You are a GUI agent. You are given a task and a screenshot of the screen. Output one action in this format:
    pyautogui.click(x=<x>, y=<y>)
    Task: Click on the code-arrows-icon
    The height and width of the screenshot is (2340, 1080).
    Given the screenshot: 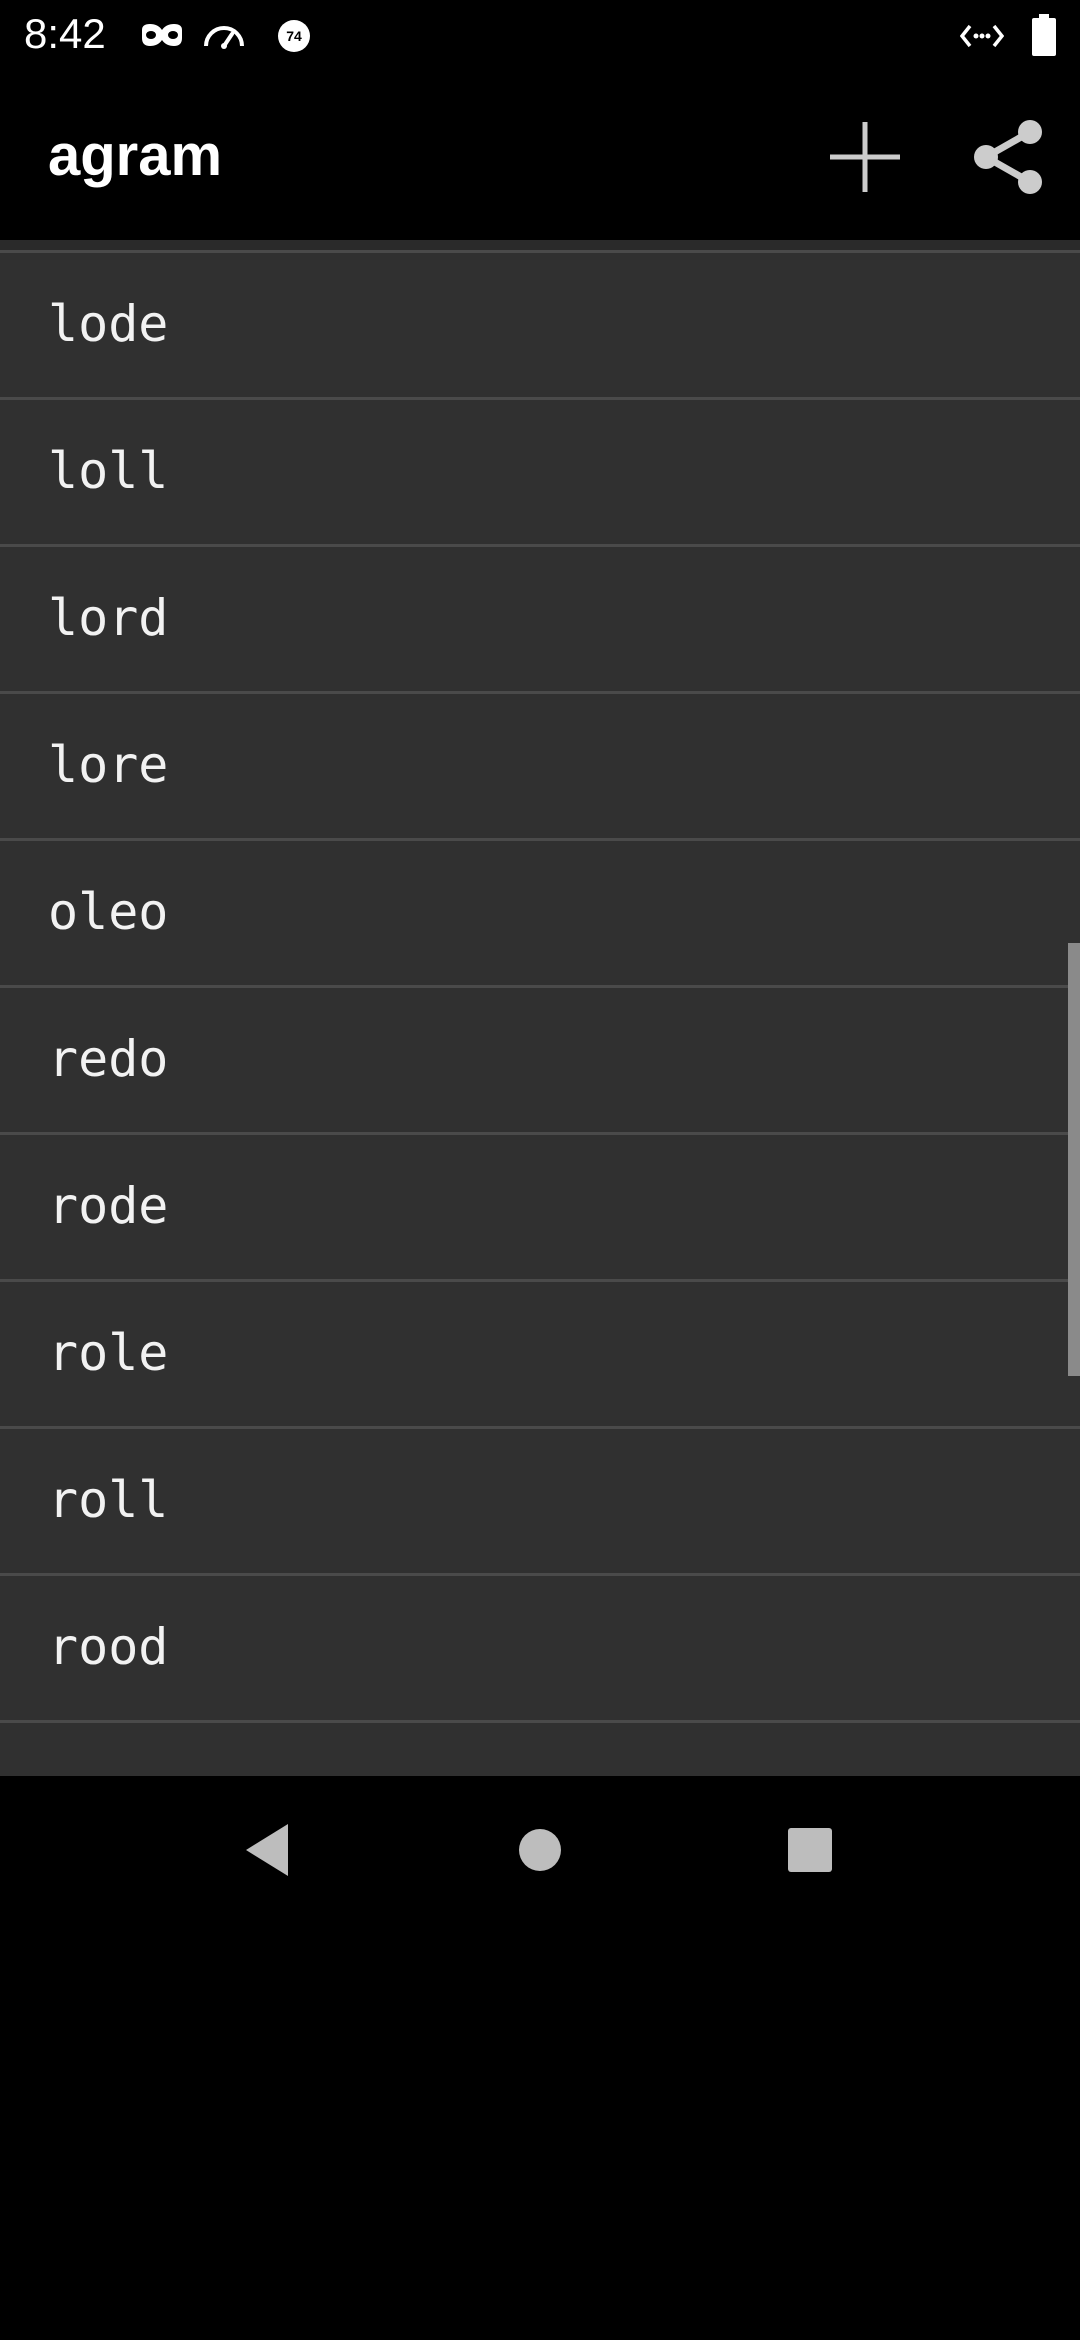 What is the action you would take?
    pyautogui.click(x=982, y=36)
    